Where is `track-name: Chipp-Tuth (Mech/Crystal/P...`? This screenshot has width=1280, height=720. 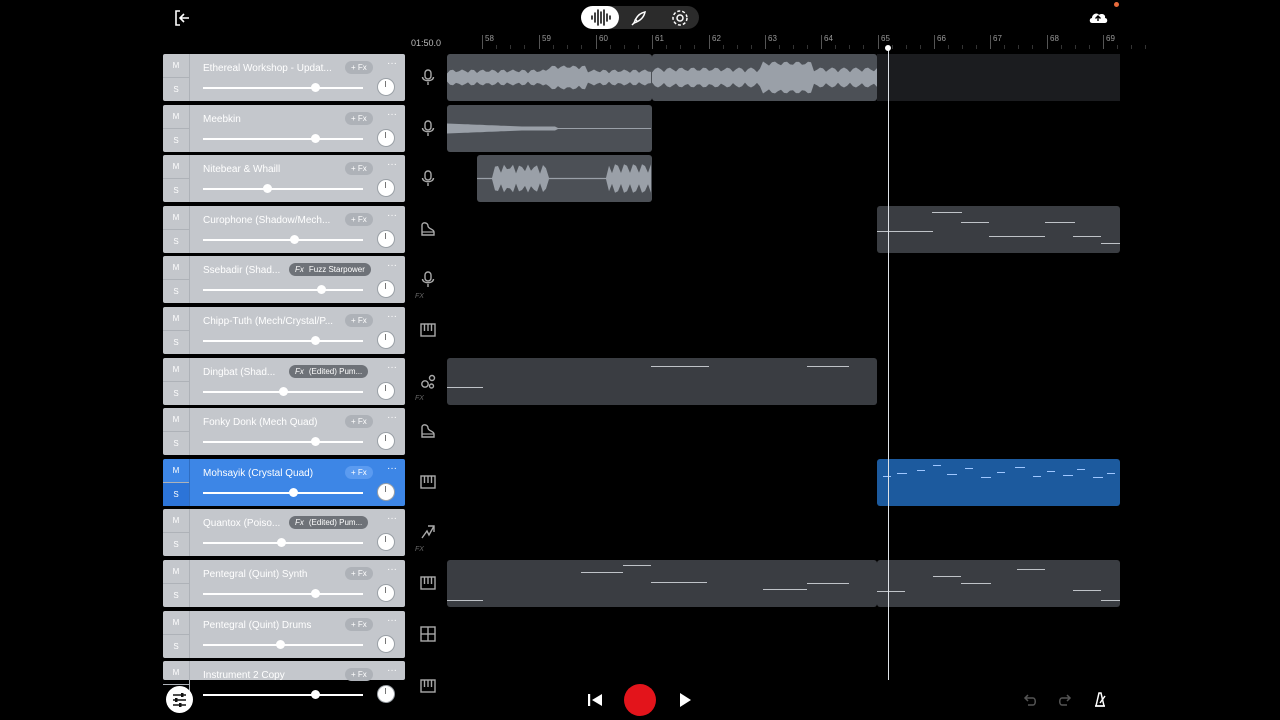
track-name: Chipp-Tuth (Mech/Crystal/P... is located at coordinates (268, 321).